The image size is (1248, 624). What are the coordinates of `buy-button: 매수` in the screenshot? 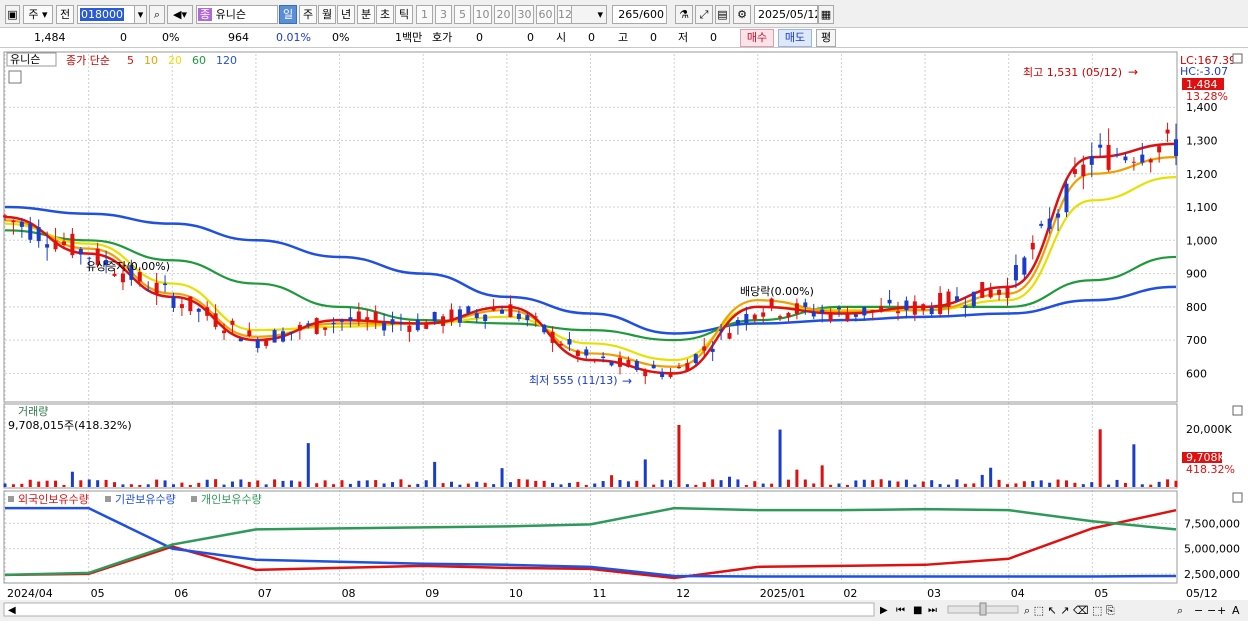 It's located at (757, 38).